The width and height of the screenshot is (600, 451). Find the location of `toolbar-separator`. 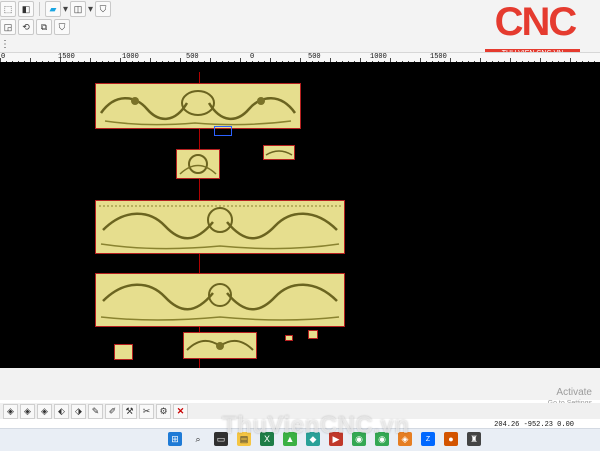

toolbar-separator is located at coordinates (39, 9).